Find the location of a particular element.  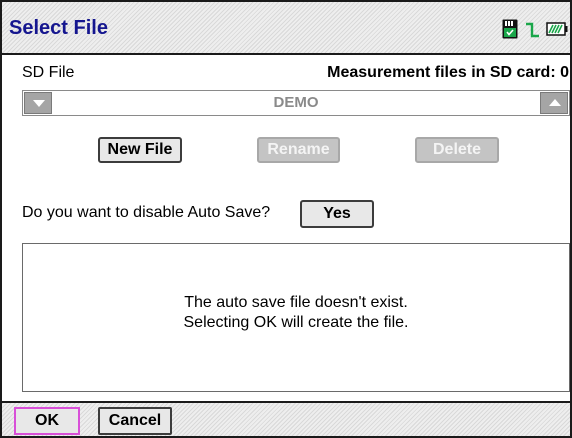

previous-file-button is located at coordinates (38, 103).